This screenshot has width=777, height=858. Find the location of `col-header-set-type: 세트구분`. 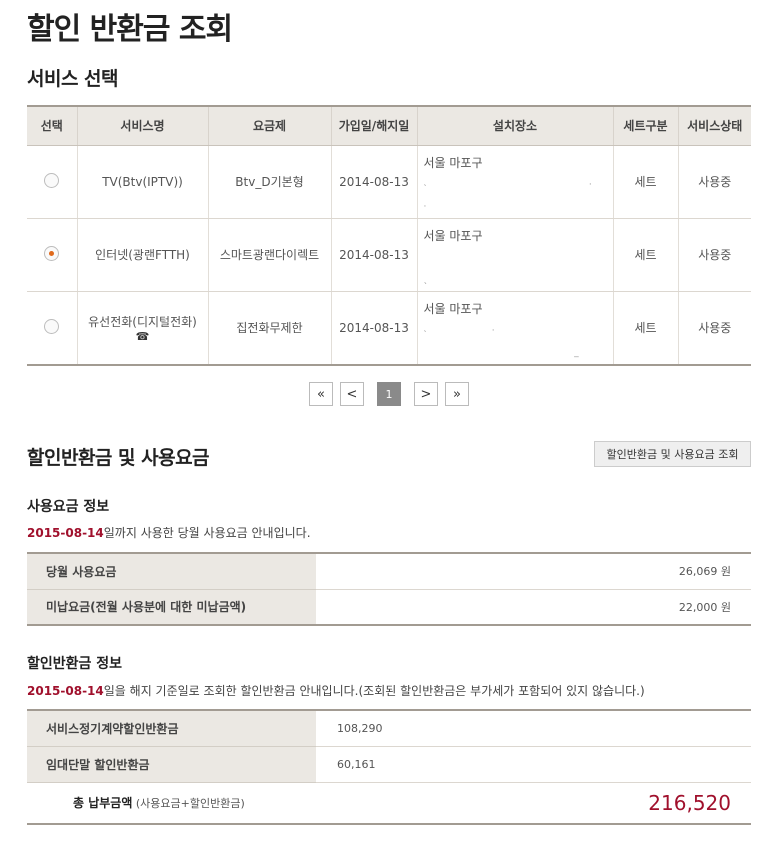

col-header-set-type: 세트구분 is located at coordinates (645, 125).